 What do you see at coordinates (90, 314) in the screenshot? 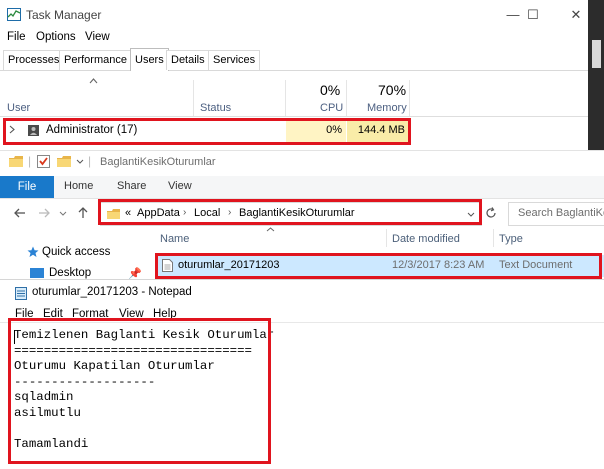
I see `notepad-menu-format: Format` at bounding box center [90, 314].